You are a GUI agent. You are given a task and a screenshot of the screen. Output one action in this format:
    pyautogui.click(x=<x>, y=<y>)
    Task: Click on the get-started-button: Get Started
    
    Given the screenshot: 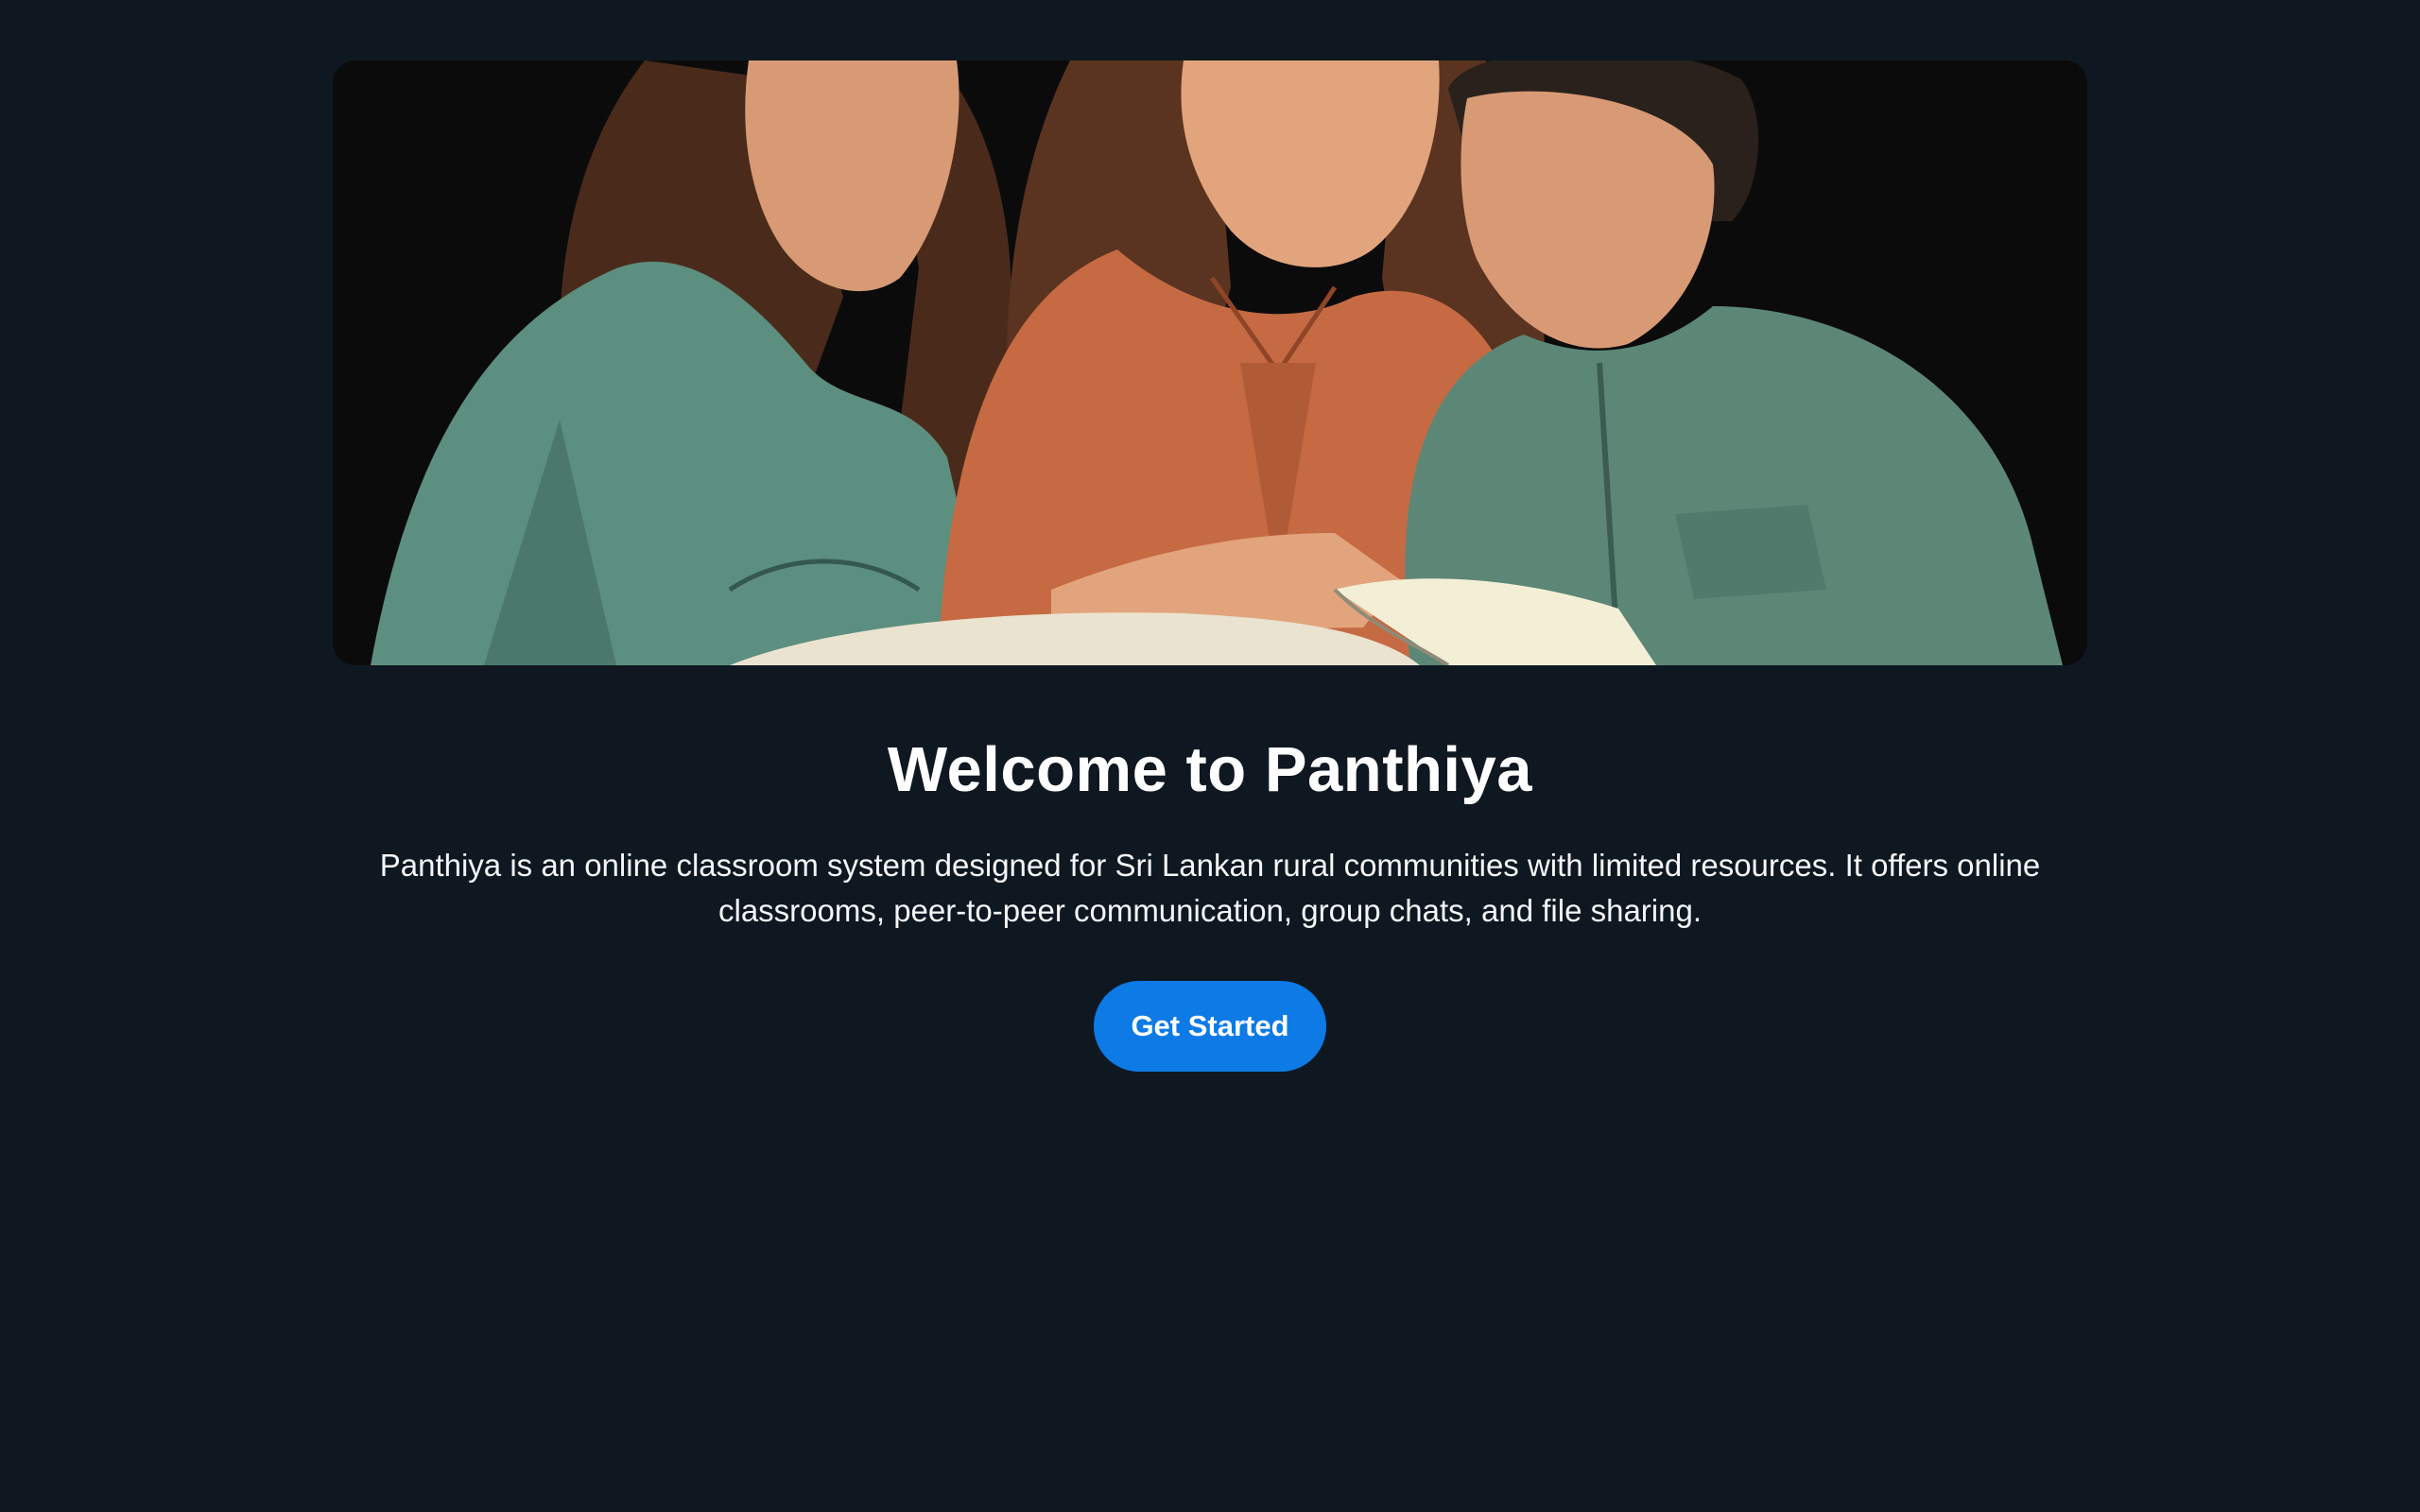 What is the action you would take?
    pyautogui.click(x=1210, y=1026)
    